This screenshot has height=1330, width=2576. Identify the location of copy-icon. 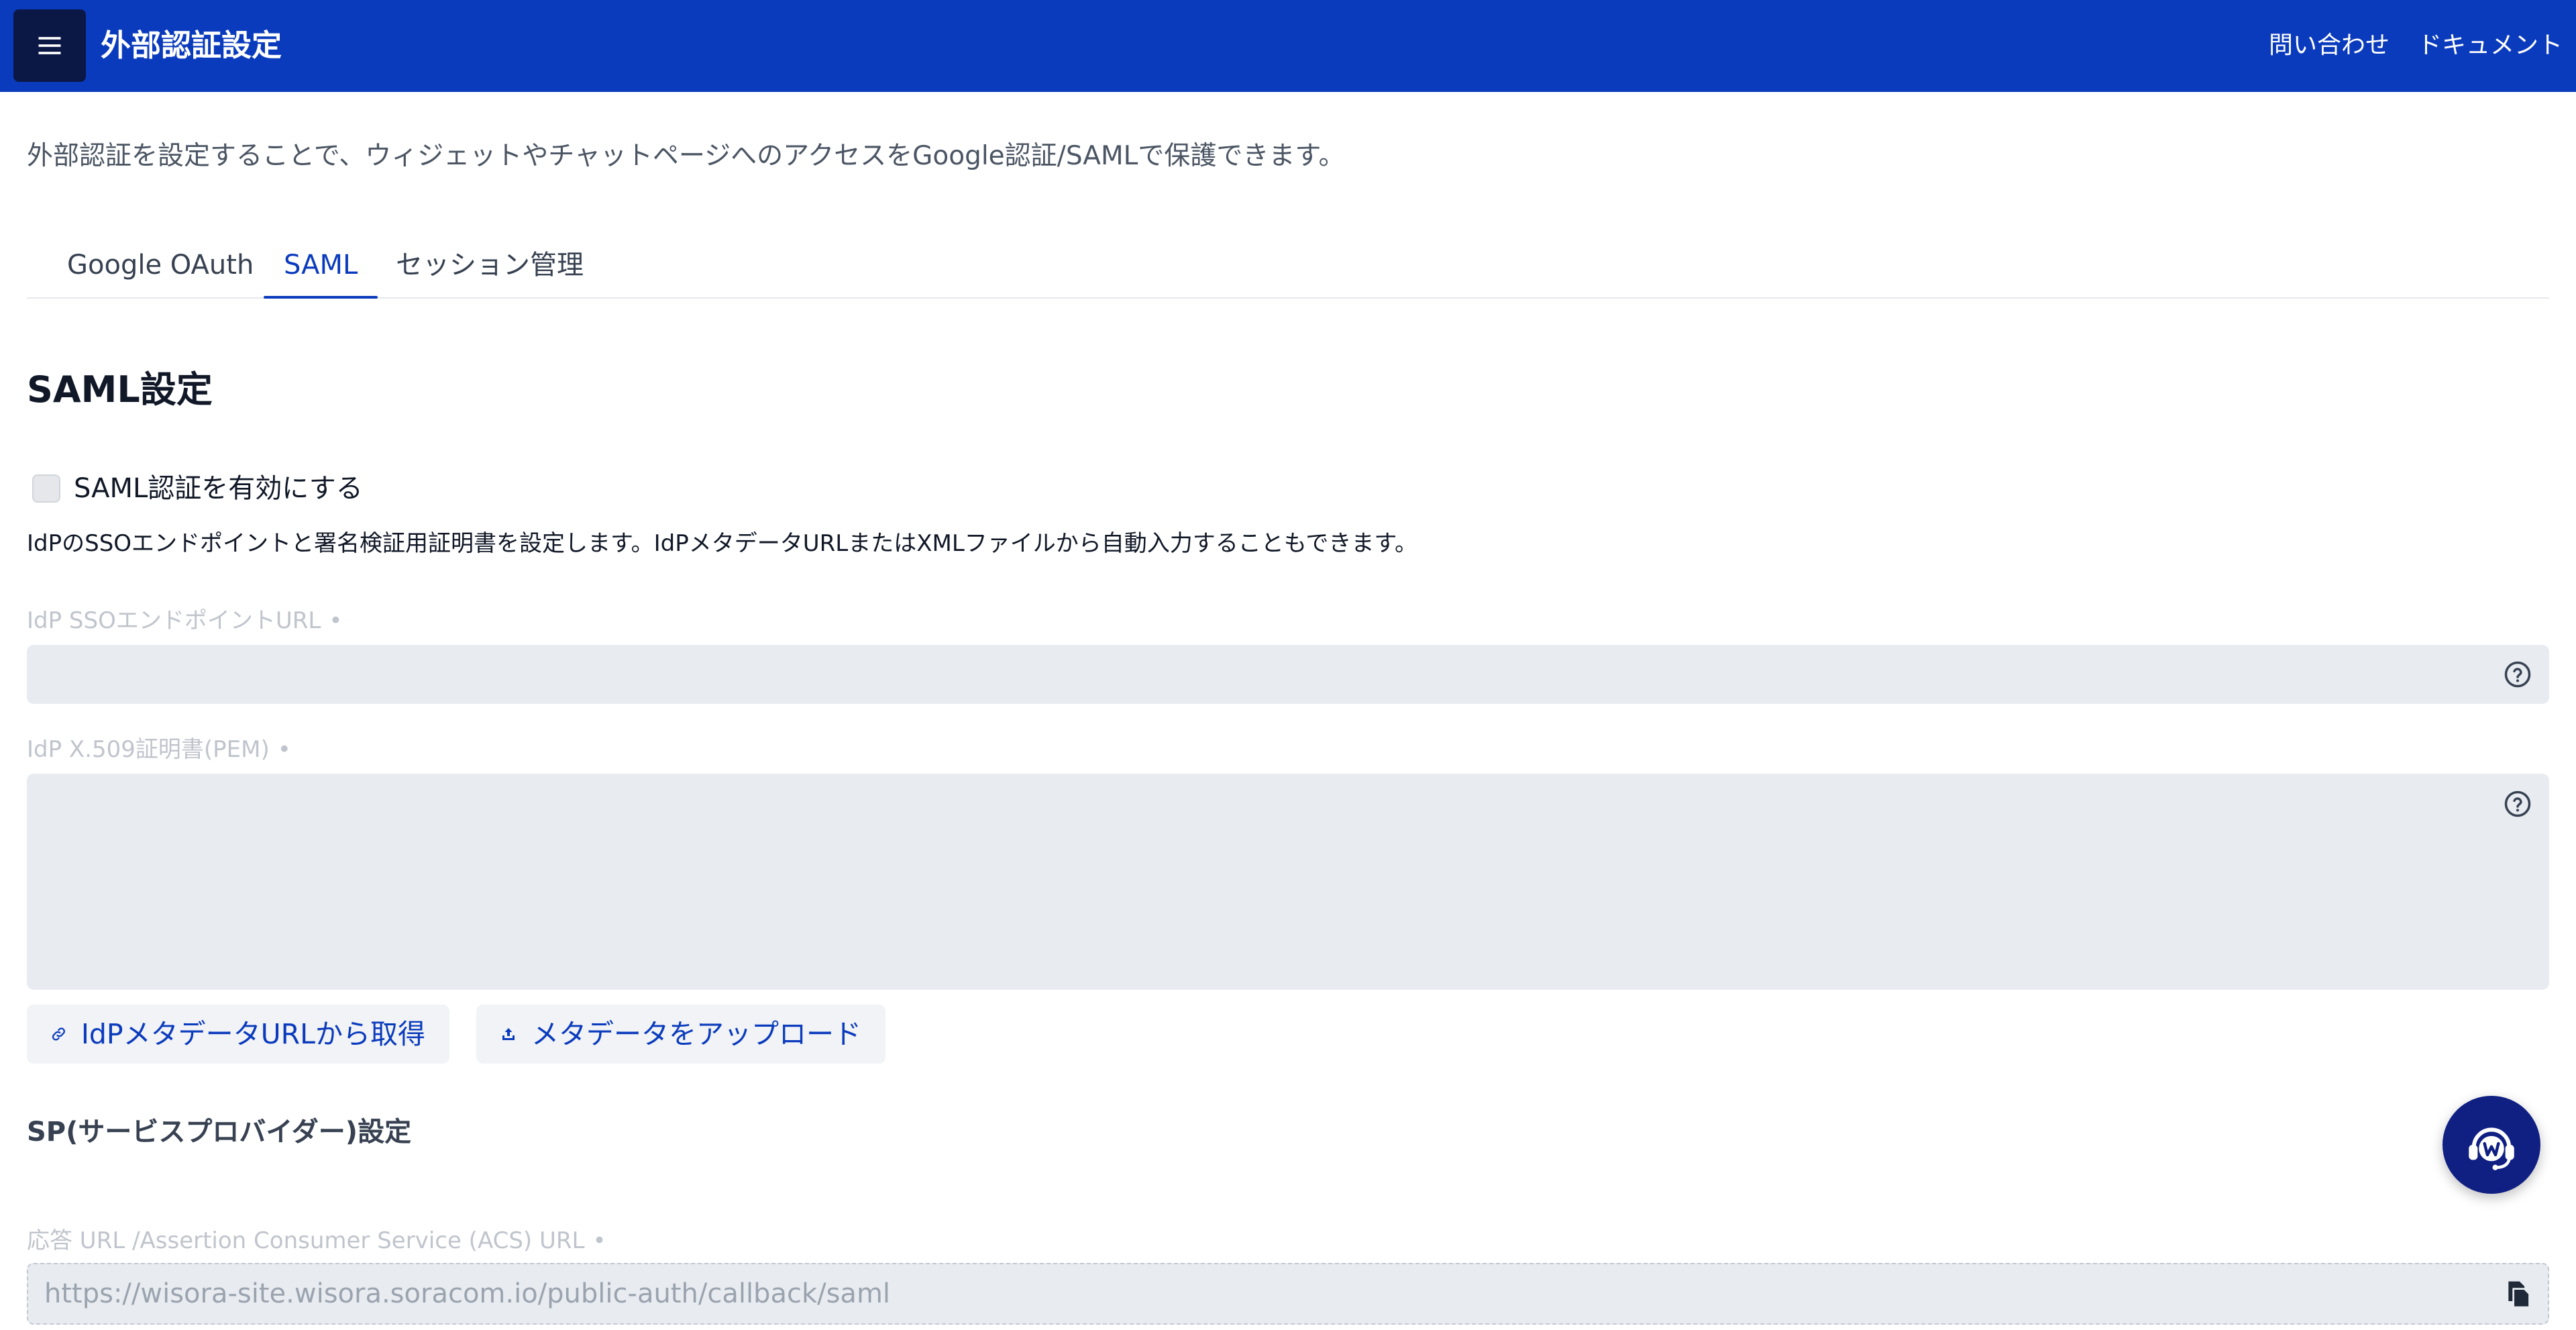
(2518, 1294).